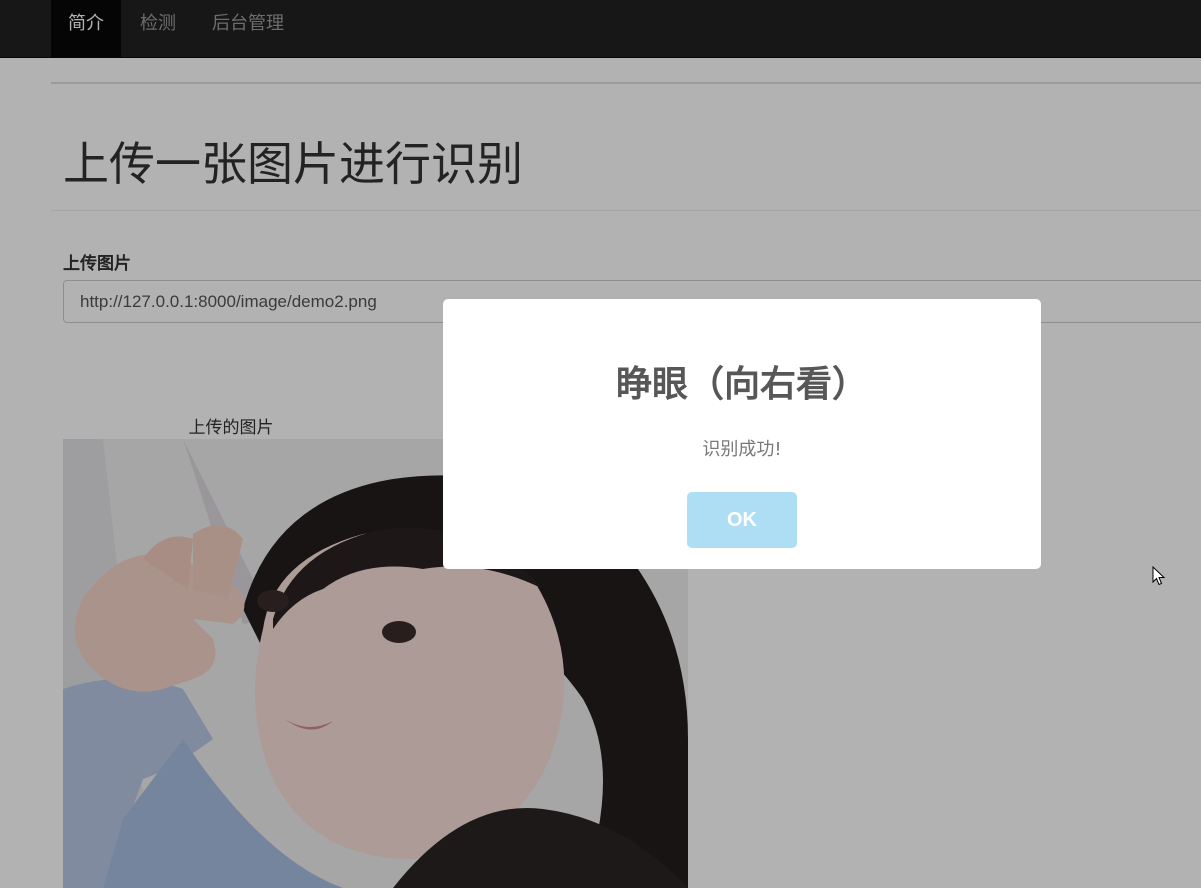 Image resolution: width=1201 pixels, height=888 pixels. I want to click on dialog-title: 睁眼（向右看）, so click(741, 384).